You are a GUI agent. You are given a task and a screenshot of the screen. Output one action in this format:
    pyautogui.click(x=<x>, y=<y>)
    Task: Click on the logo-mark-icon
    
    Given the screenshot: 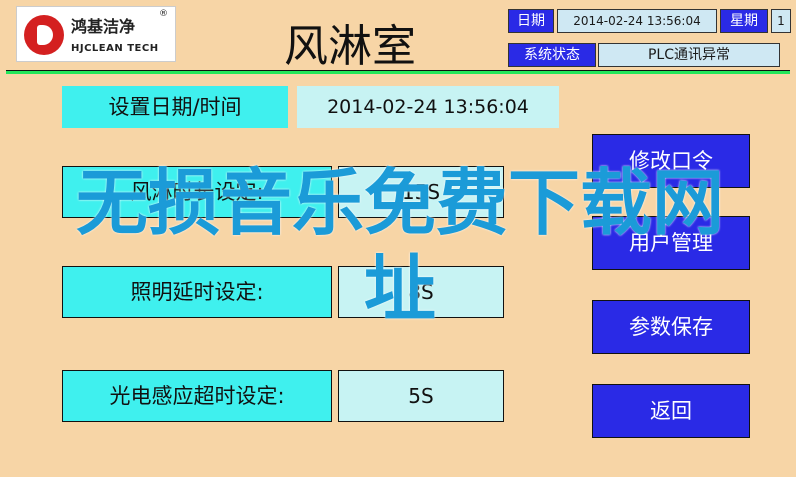 What is the action you would take?
    pyautogui.click(x=44, y=35)
    